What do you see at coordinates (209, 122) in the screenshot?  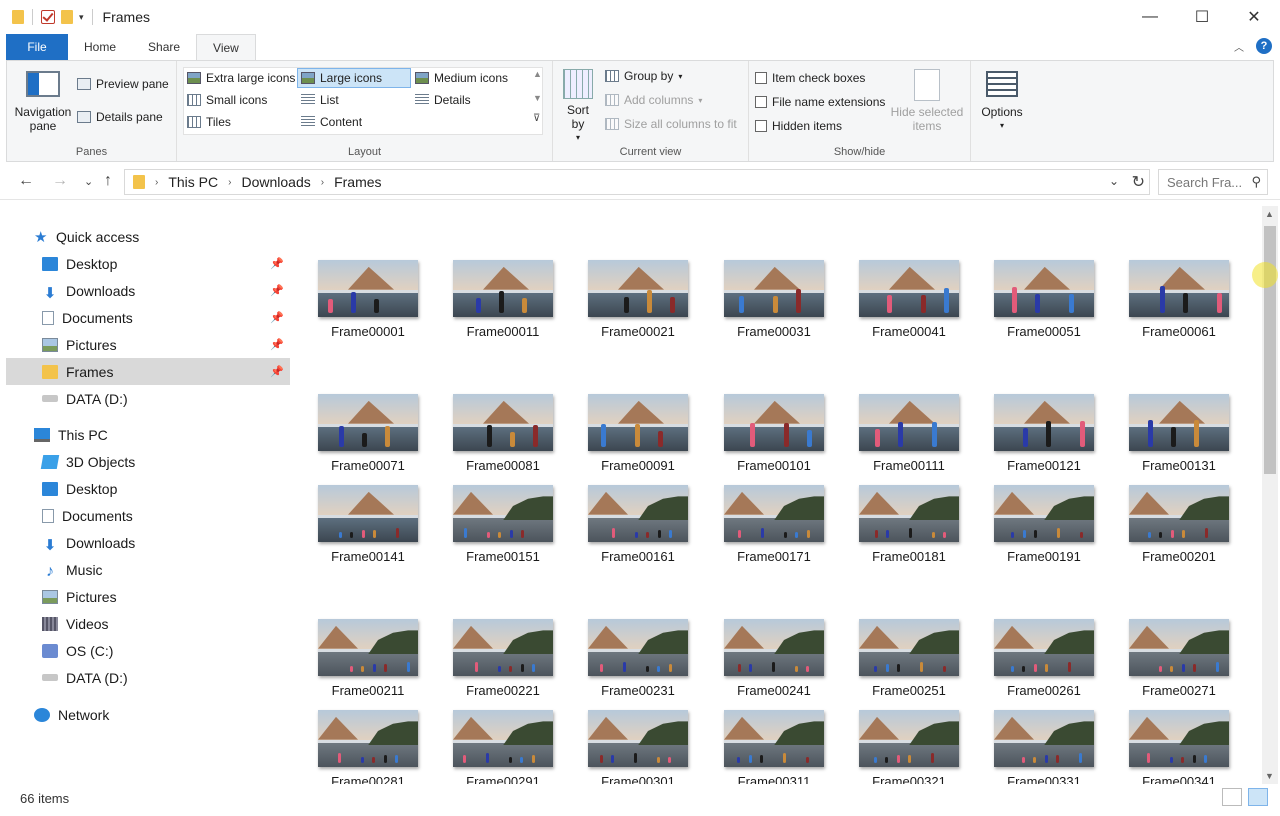 I see `tiles-option: Tiles` at bounding box center [209, 122].